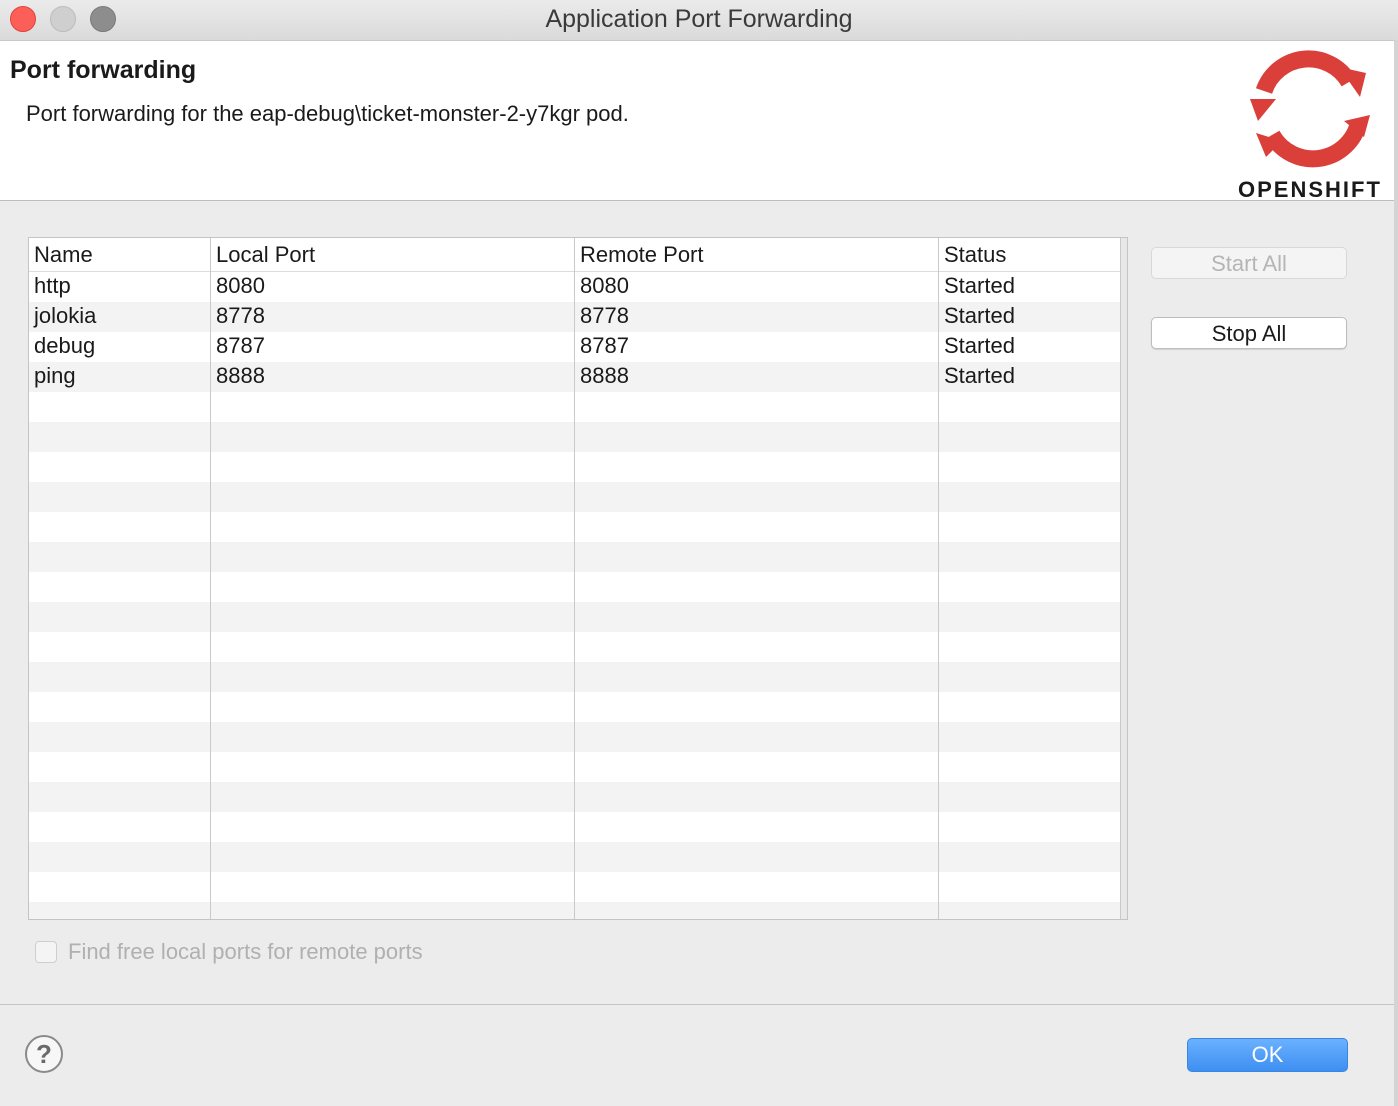  I want to click on column-header-remote-port: Remote Port, so click(642, 255).